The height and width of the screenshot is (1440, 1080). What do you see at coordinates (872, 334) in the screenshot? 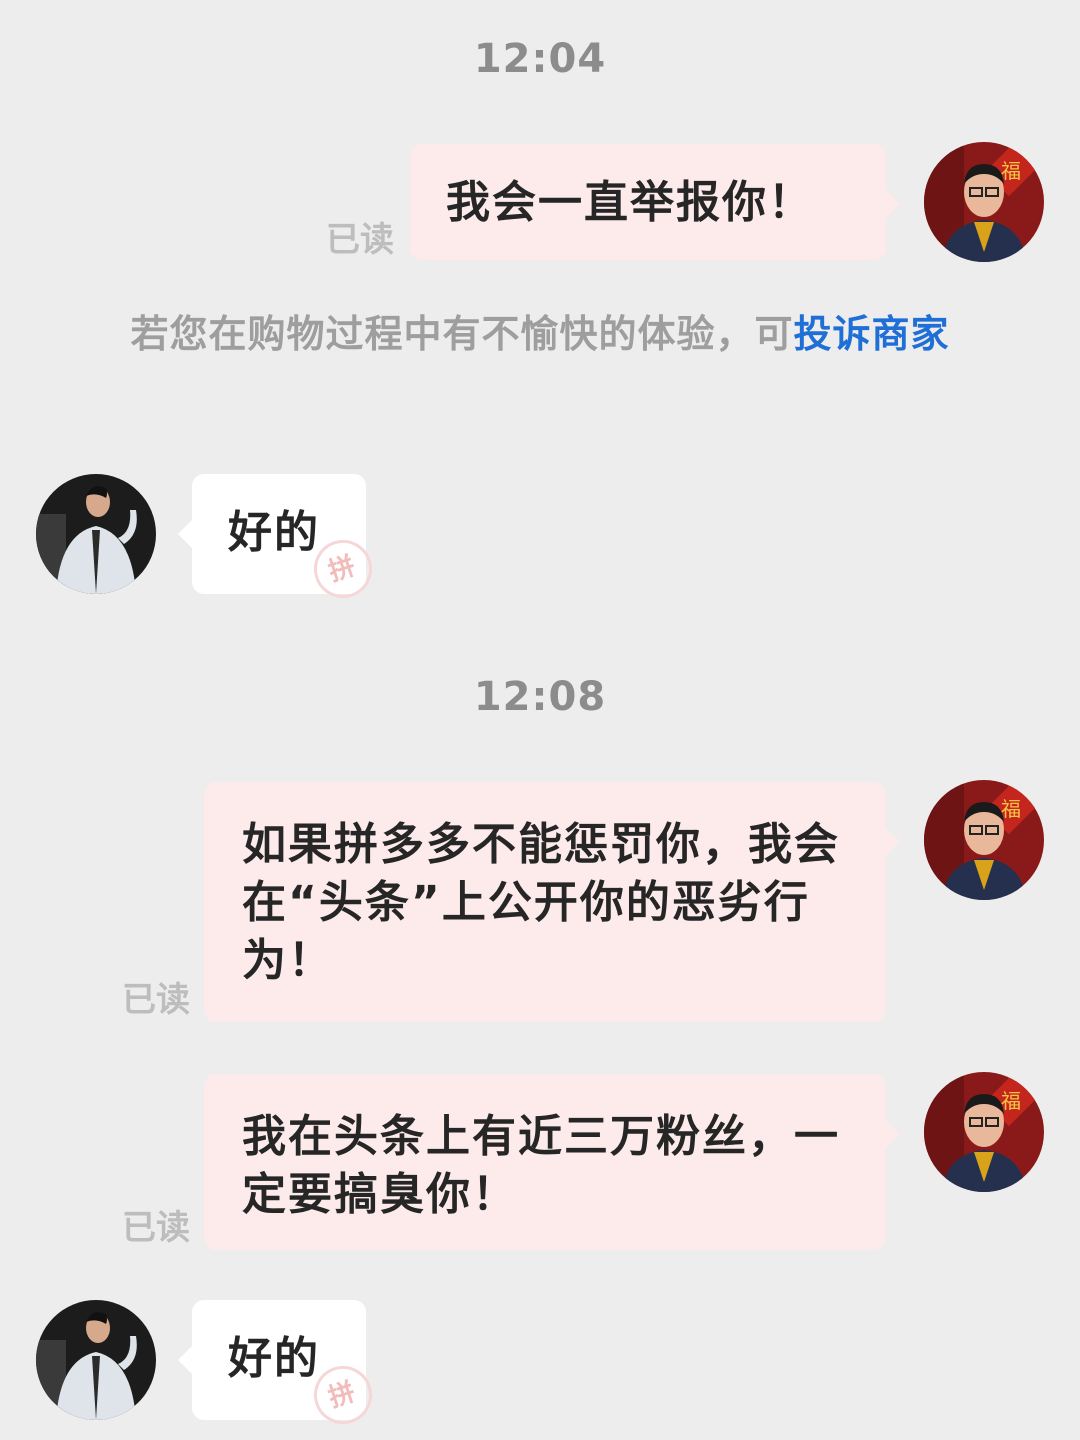
I see `complain-merchant-link: 投诉商家` at bounding box center [872, 334].